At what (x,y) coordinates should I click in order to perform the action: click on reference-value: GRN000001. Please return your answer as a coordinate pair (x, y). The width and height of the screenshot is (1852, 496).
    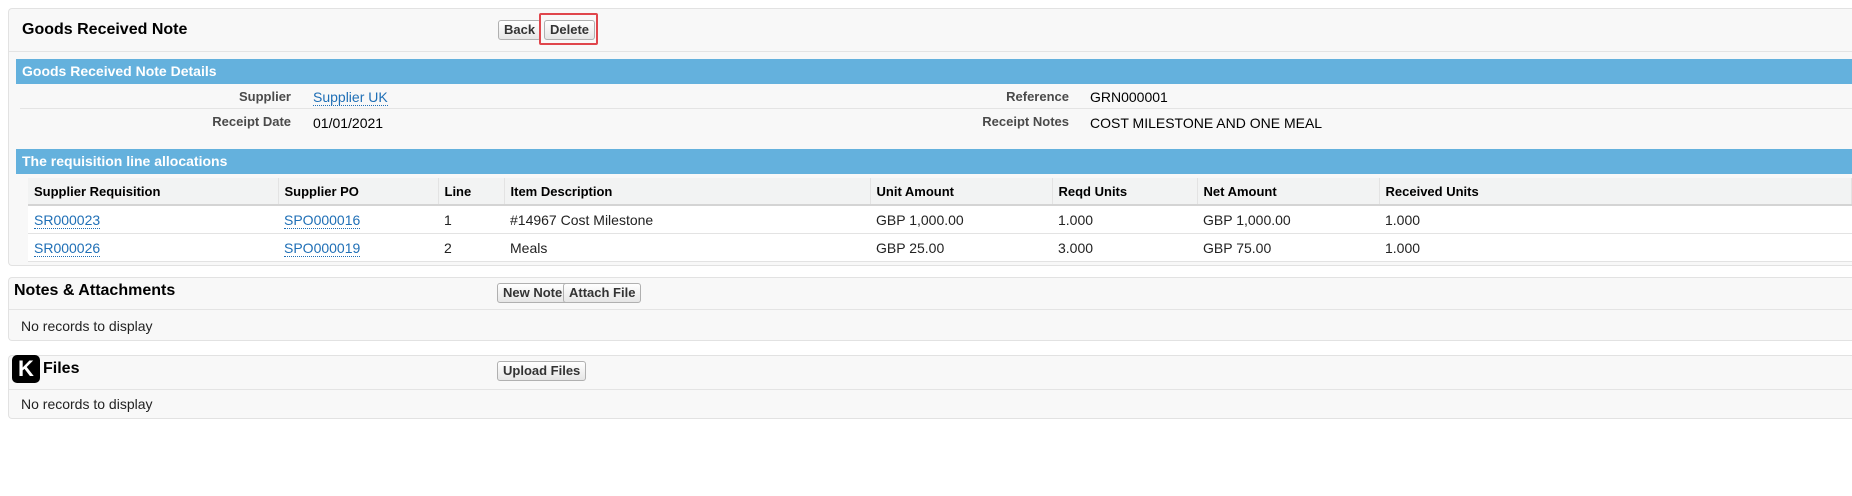
    Looking at the image, I should click on (1129, 97).